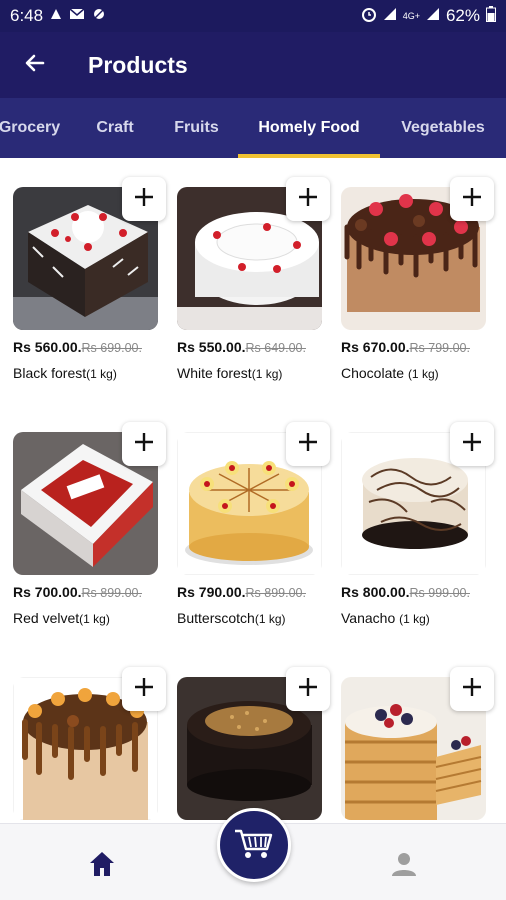 This screenshot has width=506, height=900. What do you see at coordinates (491, 16) in the screenshot?
I see `battery-icon` at bounding box center [491, 16].